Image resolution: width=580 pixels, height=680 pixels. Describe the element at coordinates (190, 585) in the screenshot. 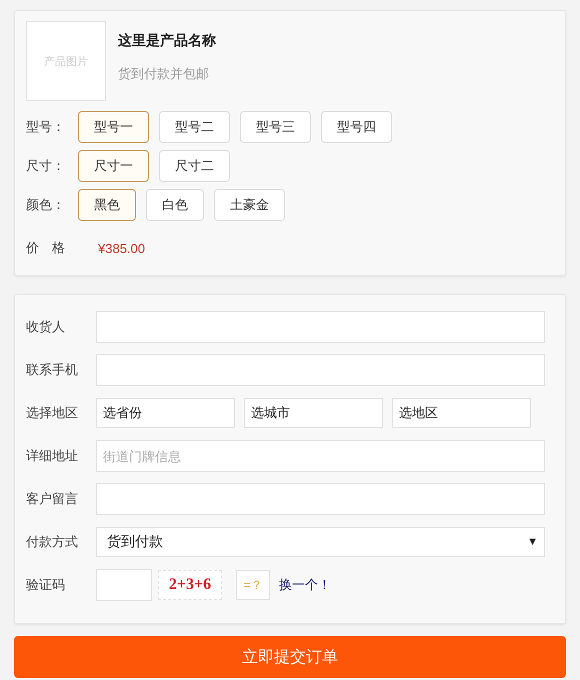

I see `captcha-question: 2+3+6` at that location.